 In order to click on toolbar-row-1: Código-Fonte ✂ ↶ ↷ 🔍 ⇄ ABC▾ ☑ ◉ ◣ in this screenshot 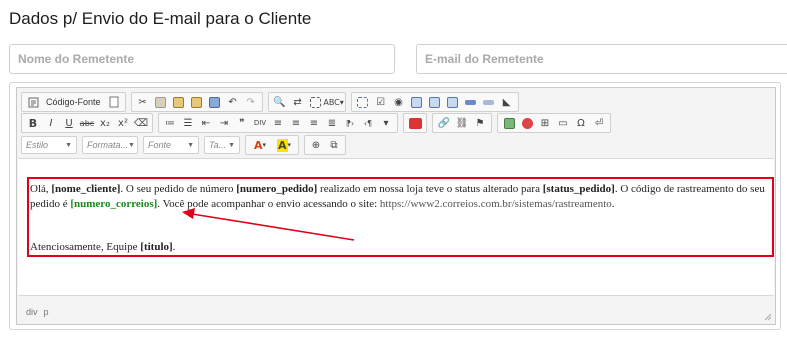, I will do `click(272, 102)`.